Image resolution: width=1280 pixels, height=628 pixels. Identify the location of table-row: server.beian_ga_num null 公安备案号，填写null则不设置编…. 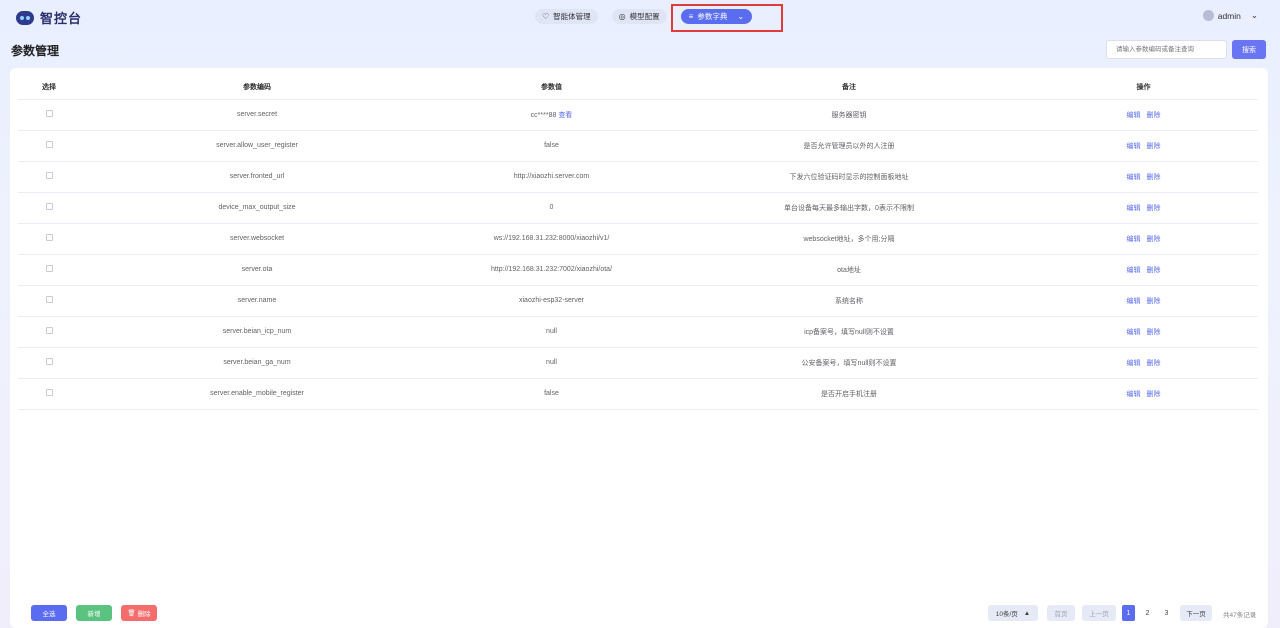
(638, 363).